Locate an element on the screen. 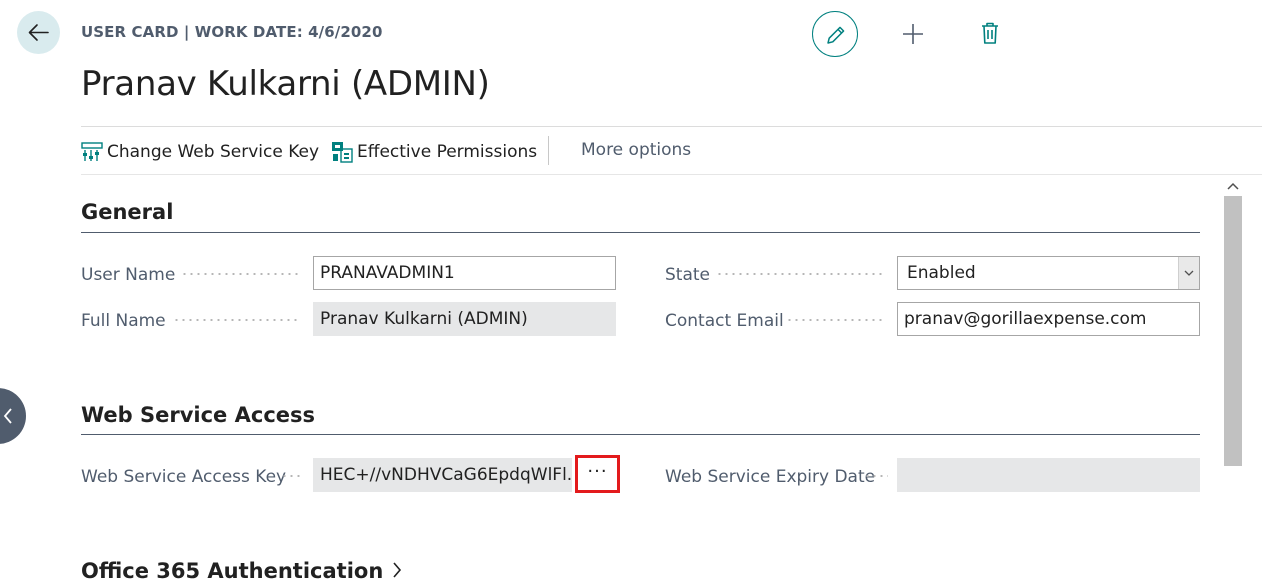  full-name-label: Full Name is located at coordinates (123, 321).